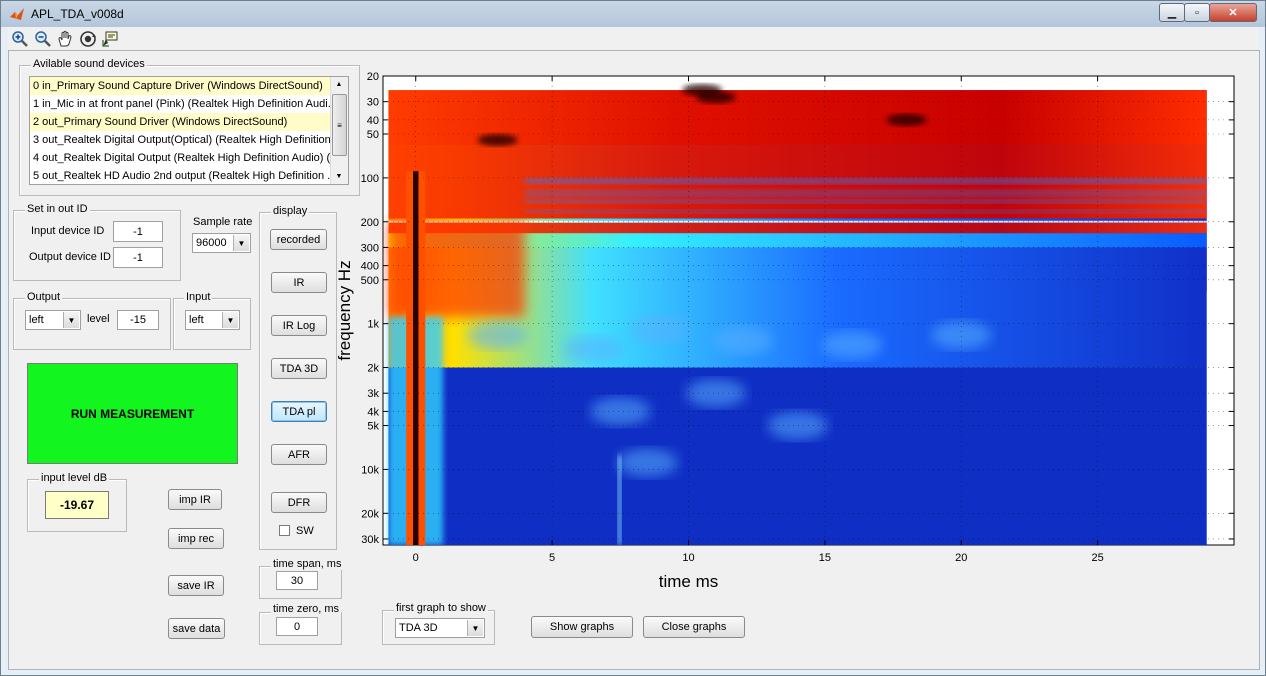 The width and height of the screenshot is (1266, 676). What do you see at coordinates (370, 248) in the screenshot?
I see `y-tick-label: 300` at bounding box center [370, 248].